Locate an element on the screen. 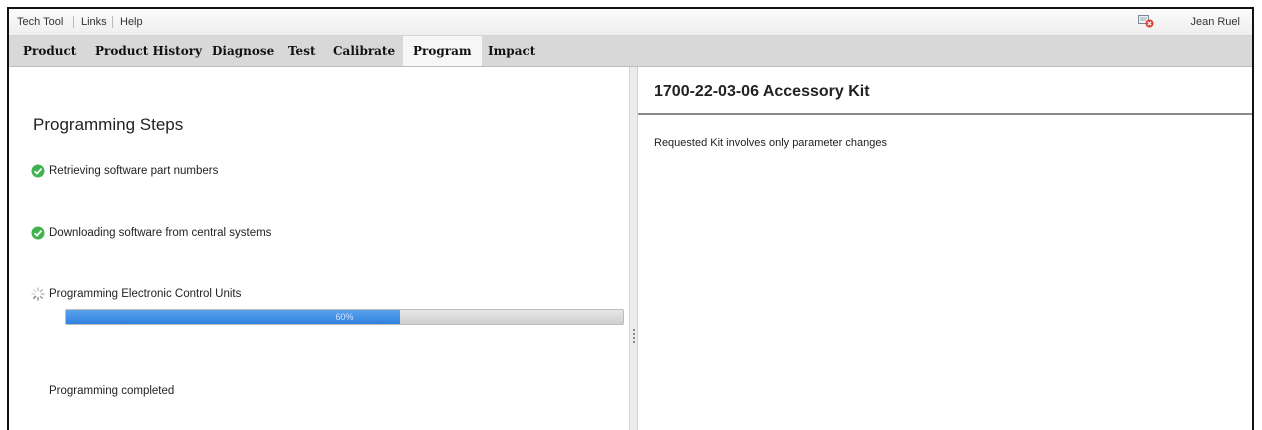 This screenshot has height=430, width=1262. tab-impact: Impact is located at coordinates (511, 51).